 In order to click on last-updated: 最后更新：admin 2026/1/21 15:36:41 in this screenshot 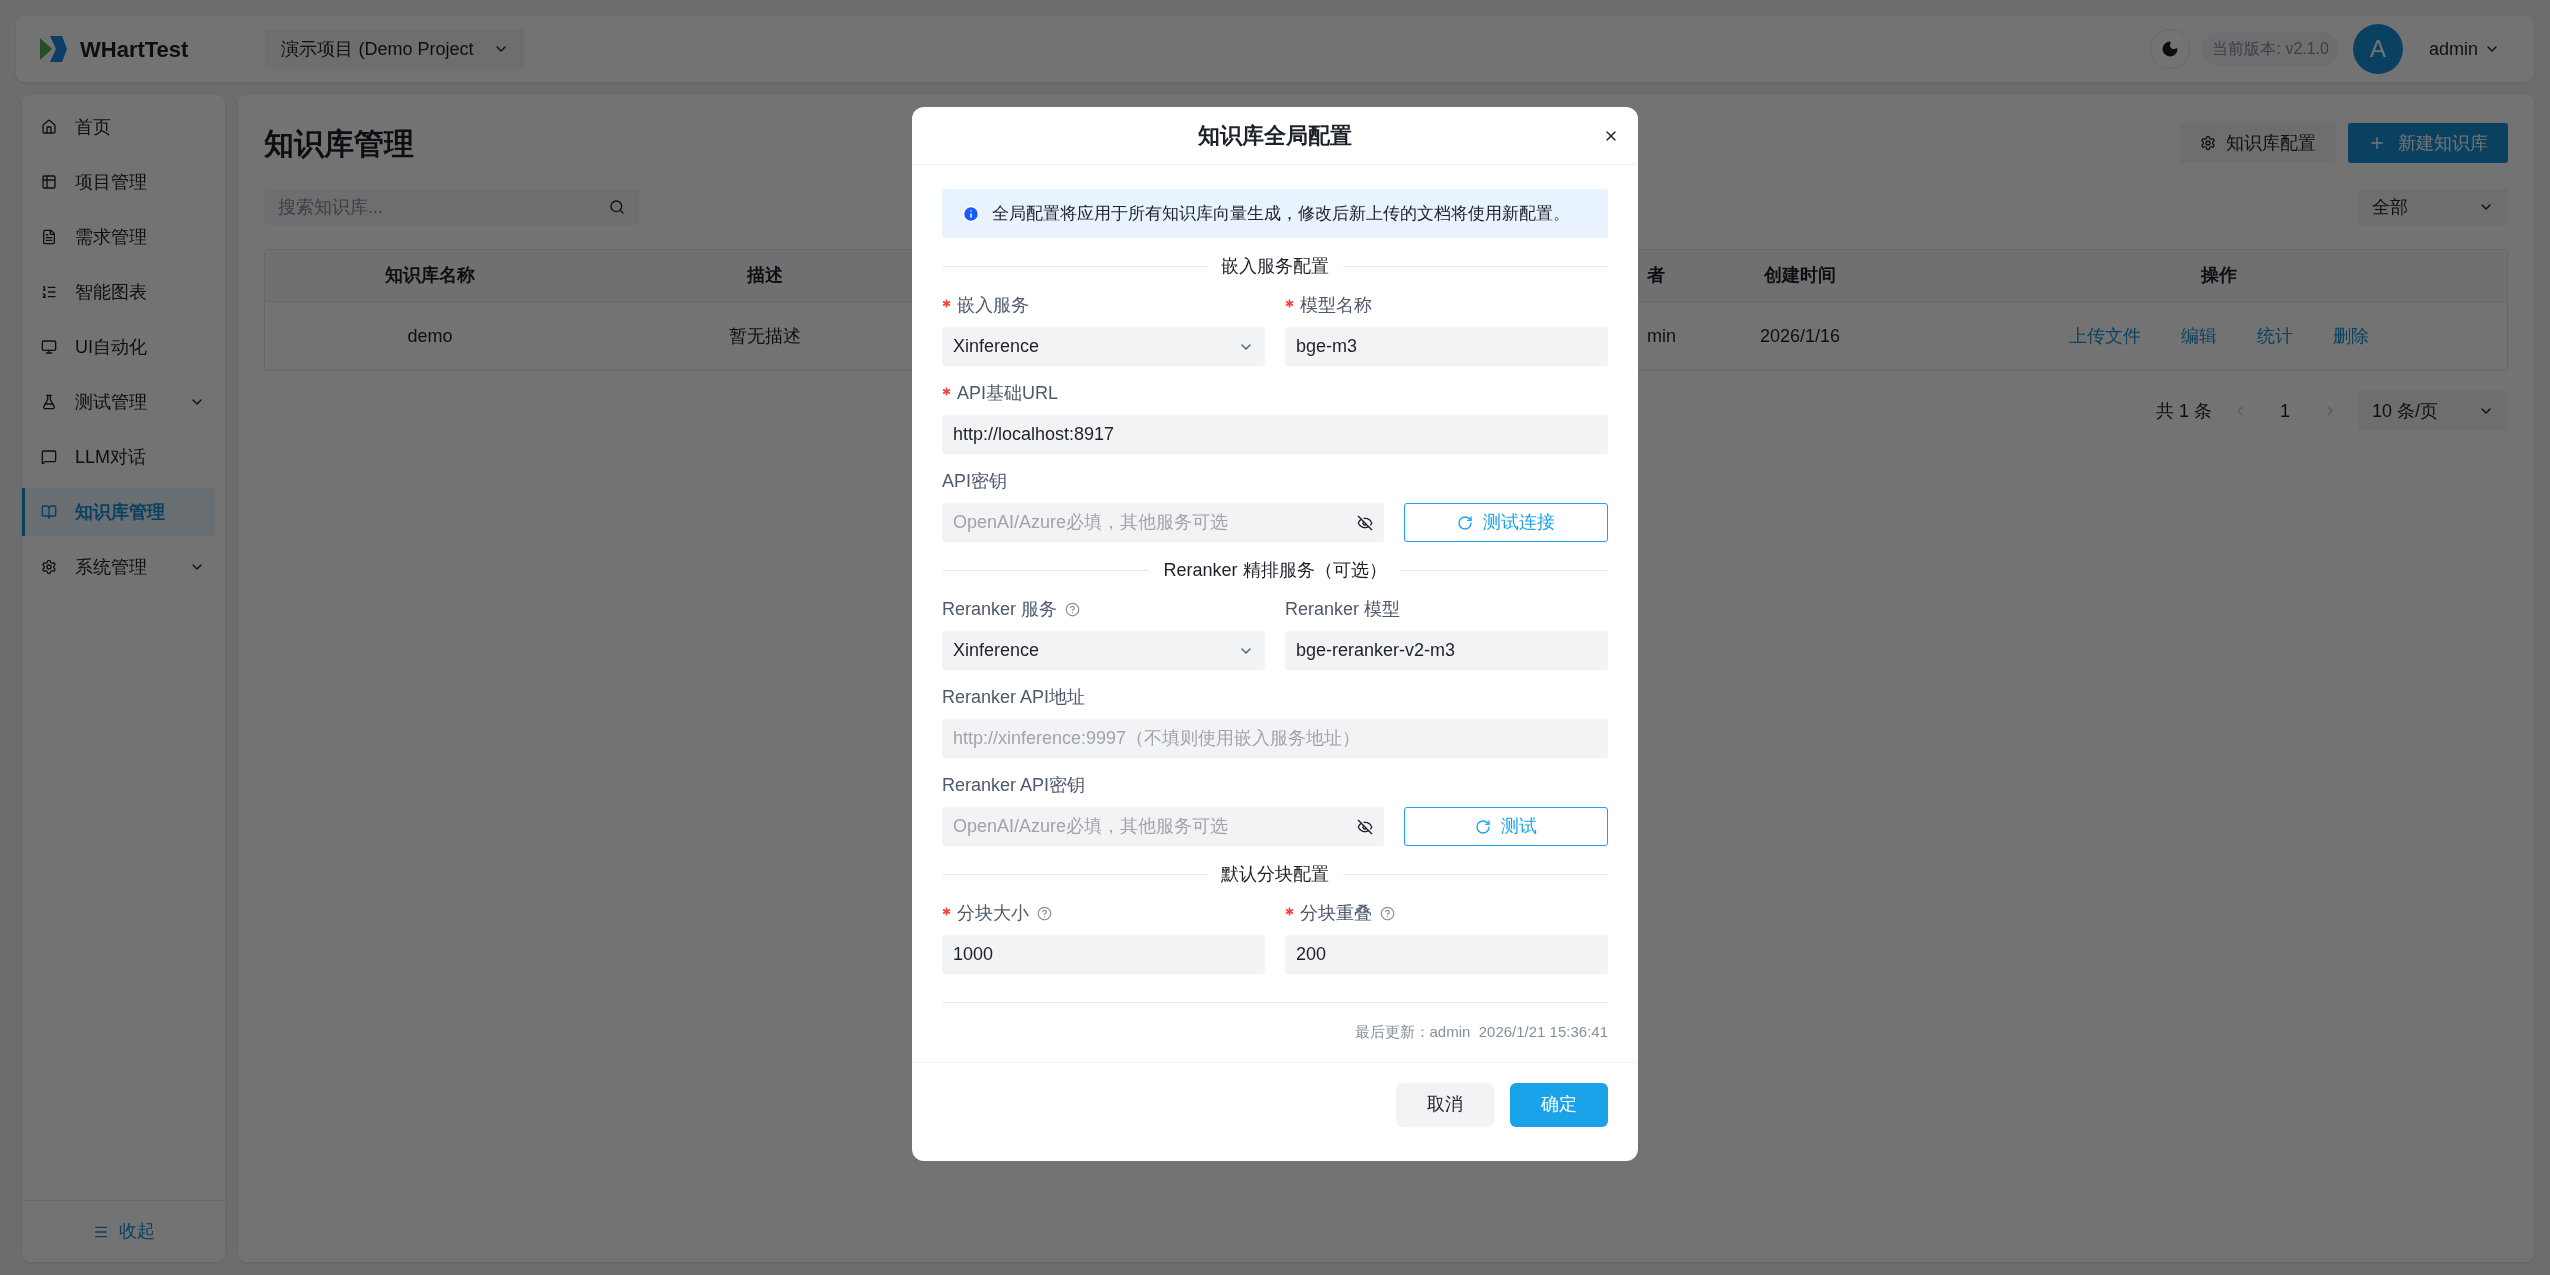, I will do `click(1481, 1032)`.